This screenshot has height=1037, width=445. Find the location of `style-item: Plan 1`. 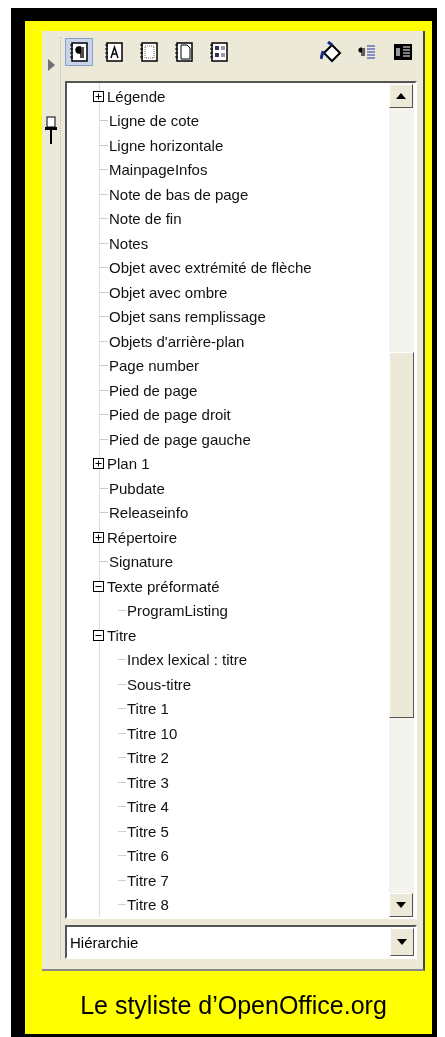

style-item: Plan 1 is located at coordinates (128, 464).